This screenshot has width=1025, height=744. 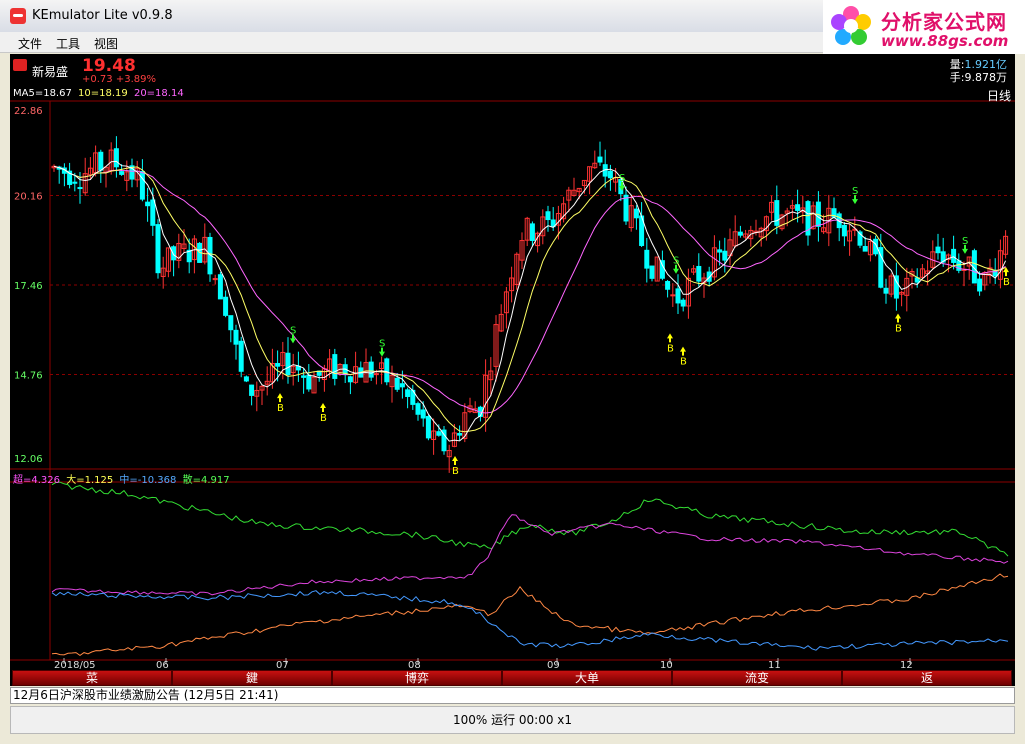 What do you see at coordinates (158, 93) in the screenshot?
I see `ma20-label: 20=18.14` at bounding box center [158, 93].